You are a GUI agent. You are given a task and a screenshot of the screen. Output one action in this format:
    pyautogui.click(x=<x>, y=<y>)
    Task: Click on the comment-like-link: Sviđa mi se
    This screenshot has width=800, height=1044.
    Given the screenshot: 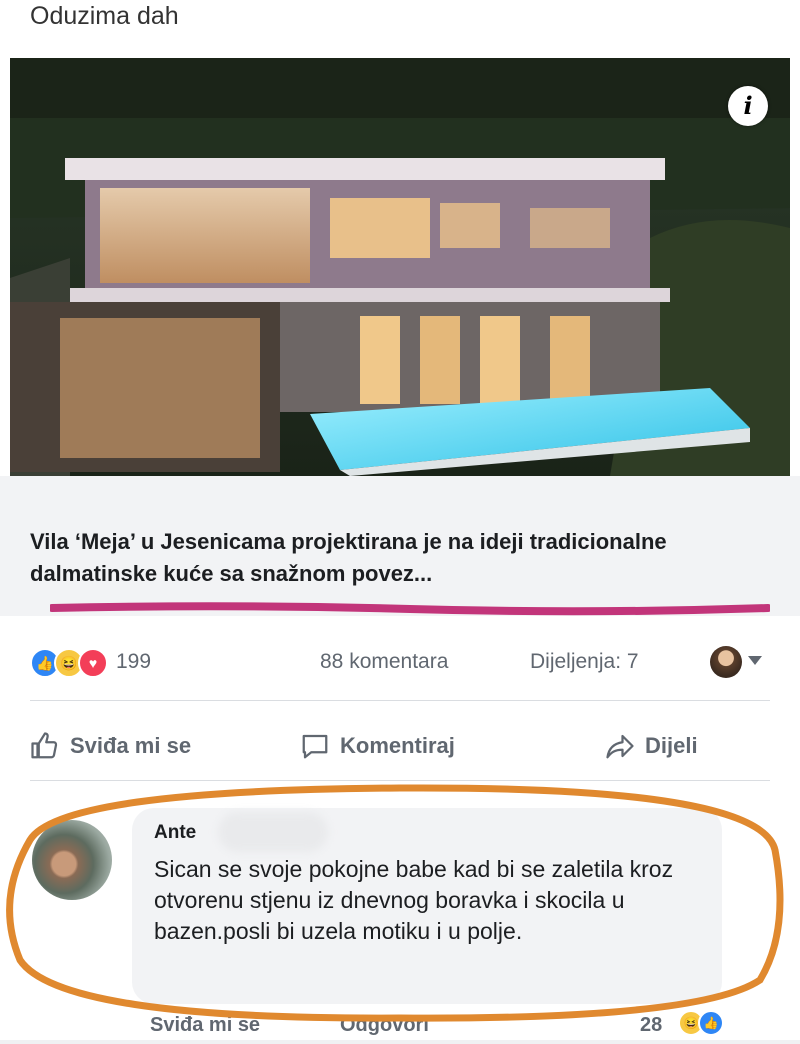 What is the action you would take?
    pyautogui.click(x=205, y=1025)
    